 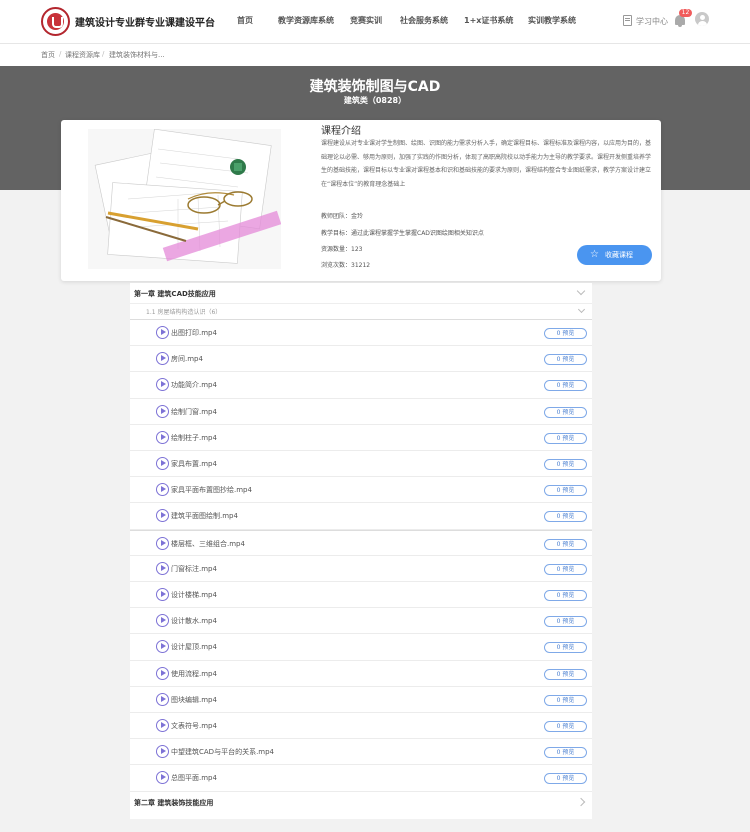 I want to click on study-center-link: 学习中心, so click(x=652, y=21).